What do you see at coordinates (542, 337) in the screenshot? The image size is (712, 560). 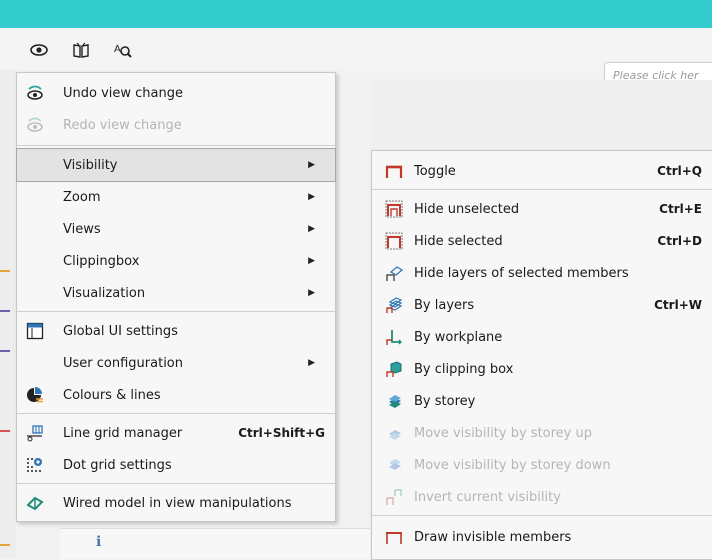 I see `by-workplane-item: By workplane` at bounding box center [542, 337].